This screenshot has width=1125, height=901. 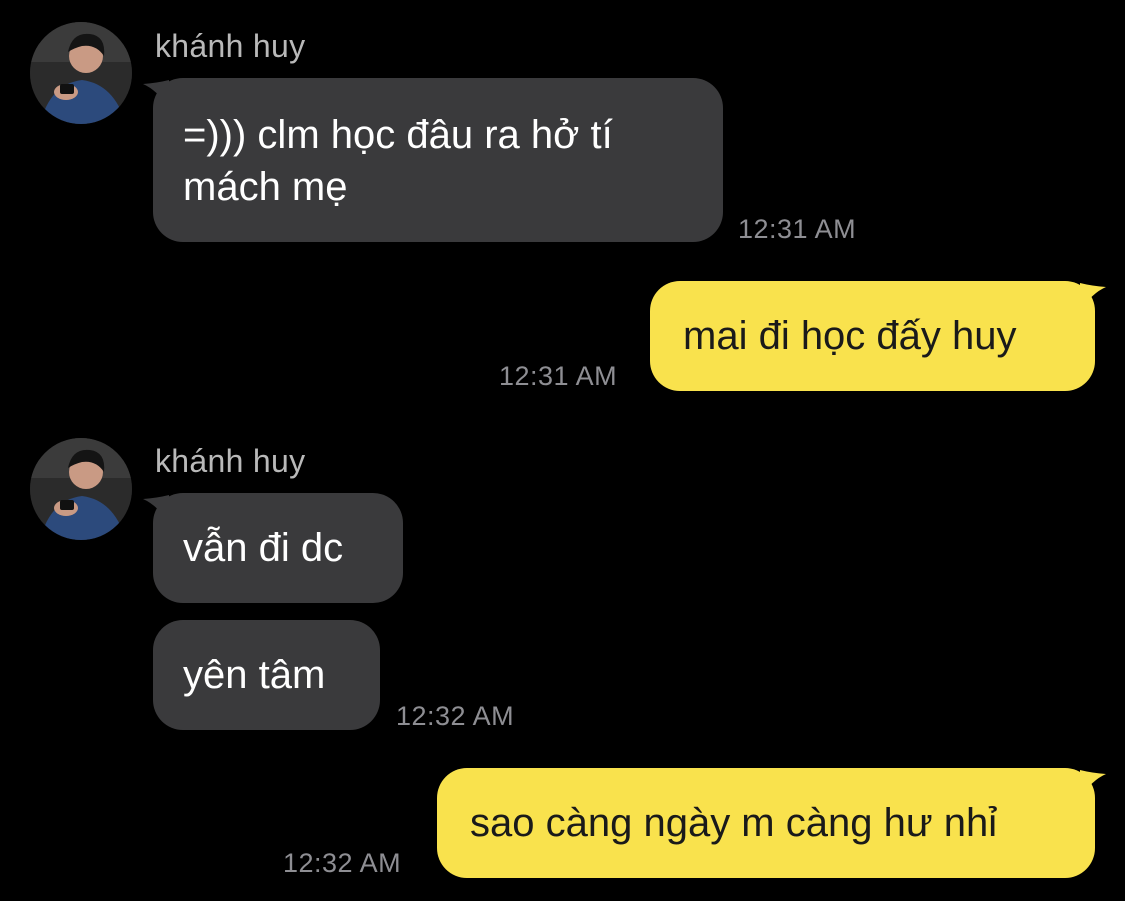 What do you see at coordinates (263, 548) in the screenshot?
I see `message-text: vẫn đi dc` at bounding box center [263, 548].